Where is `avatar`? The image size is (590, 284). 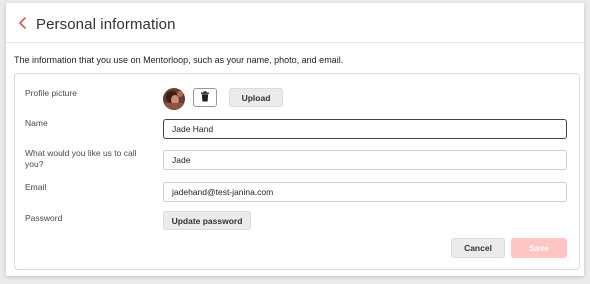 avatar is located at coordinates (174, 99).